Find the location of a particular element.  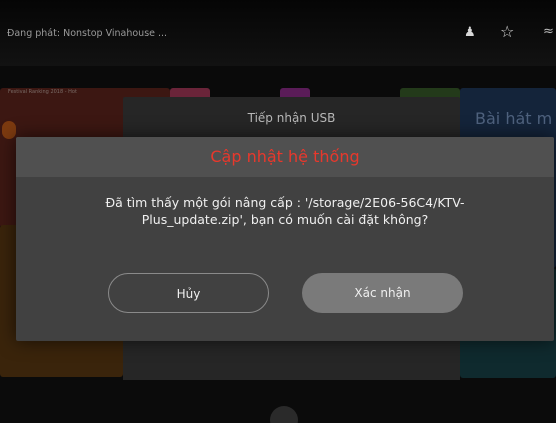

dialog-title: Cập nhật hệ thống is located at coordinates (285, 156).